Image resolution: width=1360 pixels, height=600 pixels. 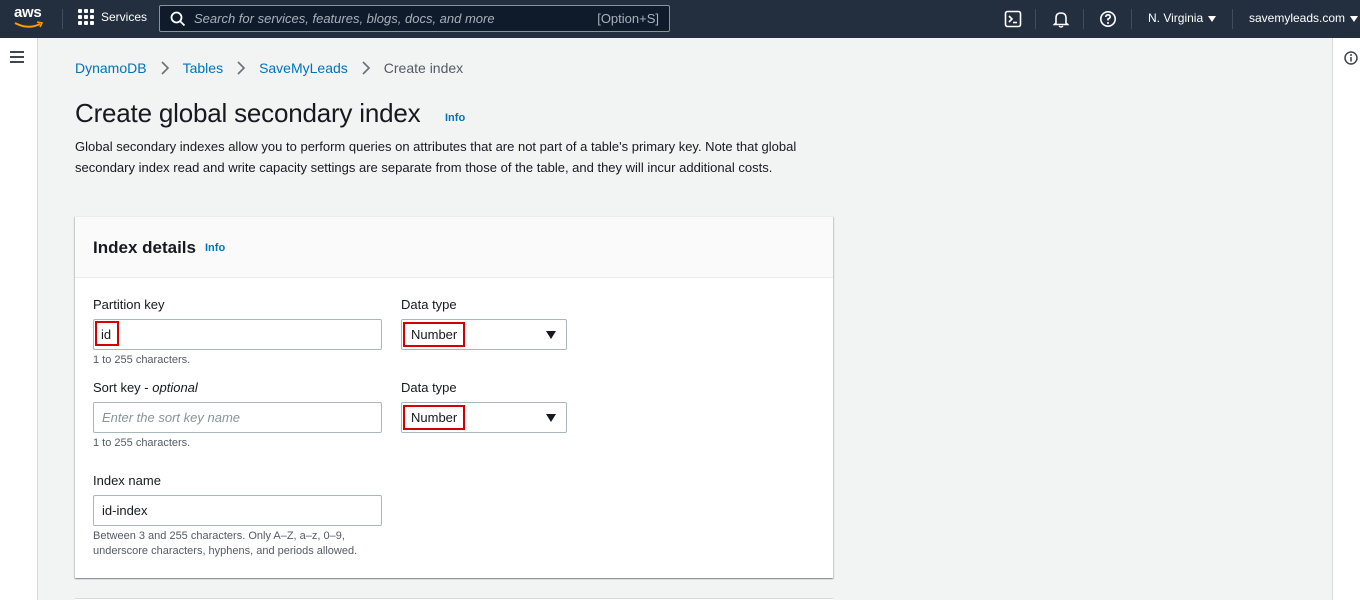 What do you see at coordinates (429, 387) in the screenshot?
I see `sort-data-type-label: Data type` at bounding box center [429, 387].